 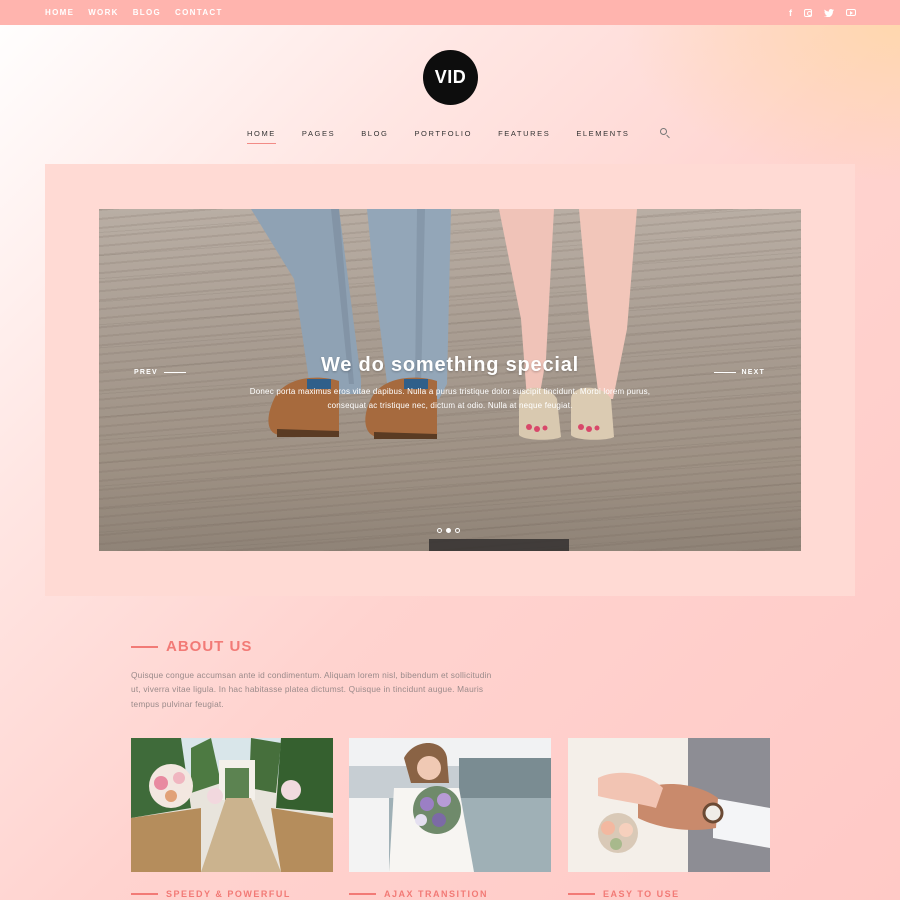 I want to click on couple-hands-image, so click(x=669, y=805).